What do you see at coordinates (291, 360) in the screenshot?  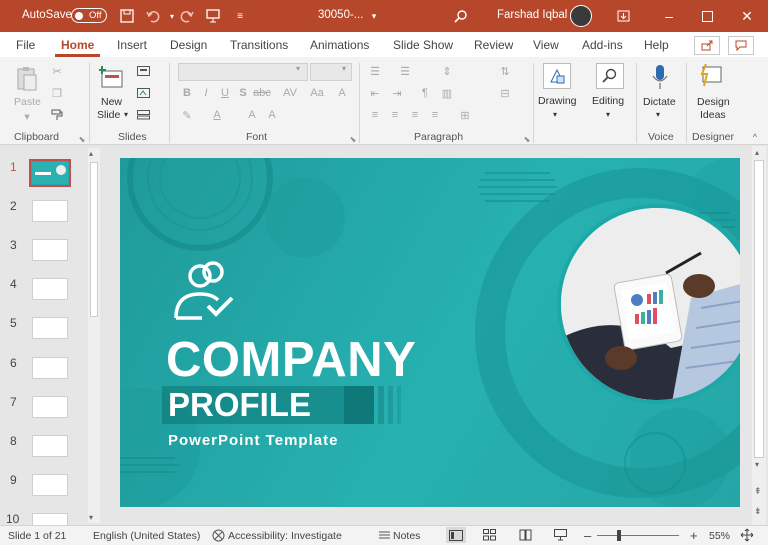 I see `slide-title: COMPANY` at bounding box center [291, 360].